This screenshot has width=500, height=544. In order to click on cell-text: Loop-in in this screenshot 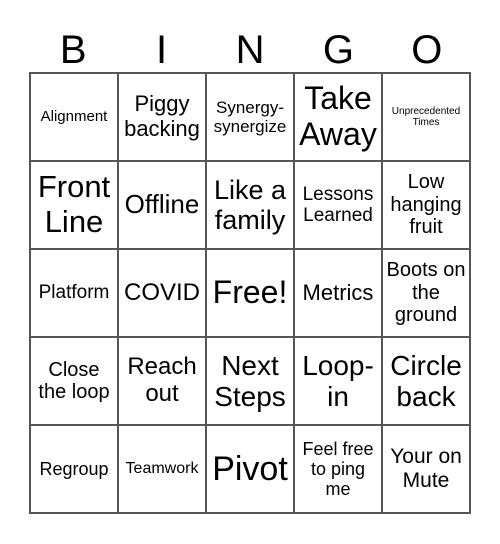, I will do `click(338, 380)`.